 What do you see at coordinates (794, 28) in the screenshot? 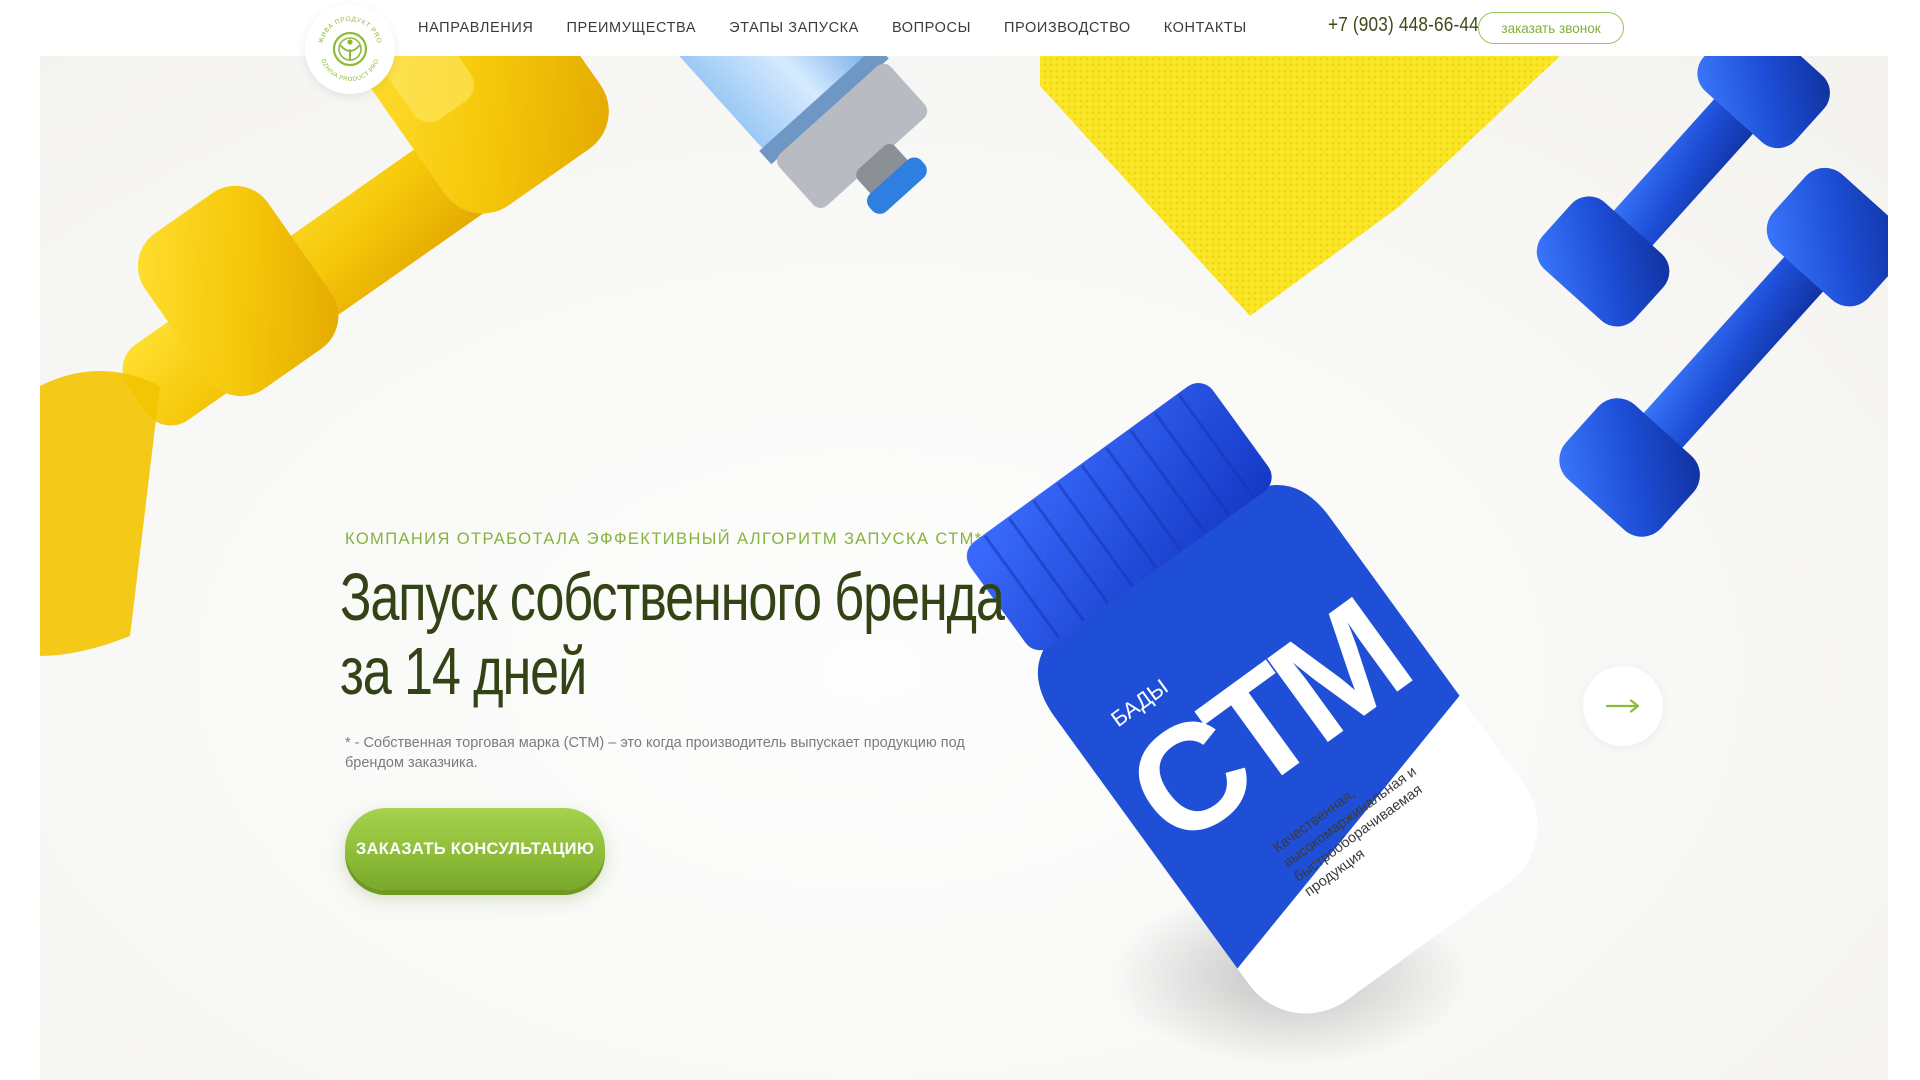
I see `nav-item-launch-stages: ЭТАПЫ ЗАПУСКА` at bounding box center [794, 28].